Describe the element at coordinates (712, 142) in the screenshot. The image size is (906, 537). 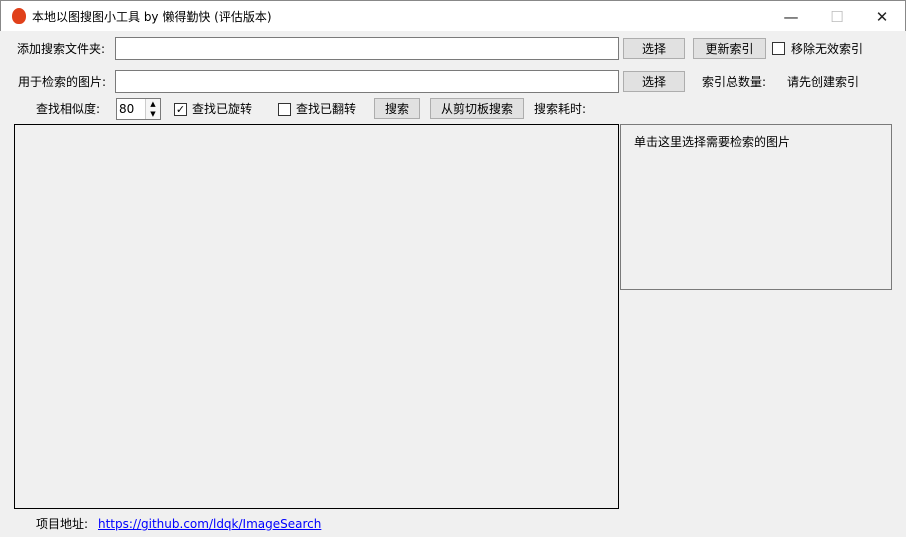
I see `preview-hint: 单击这里选择需要检索的图片` at that location.